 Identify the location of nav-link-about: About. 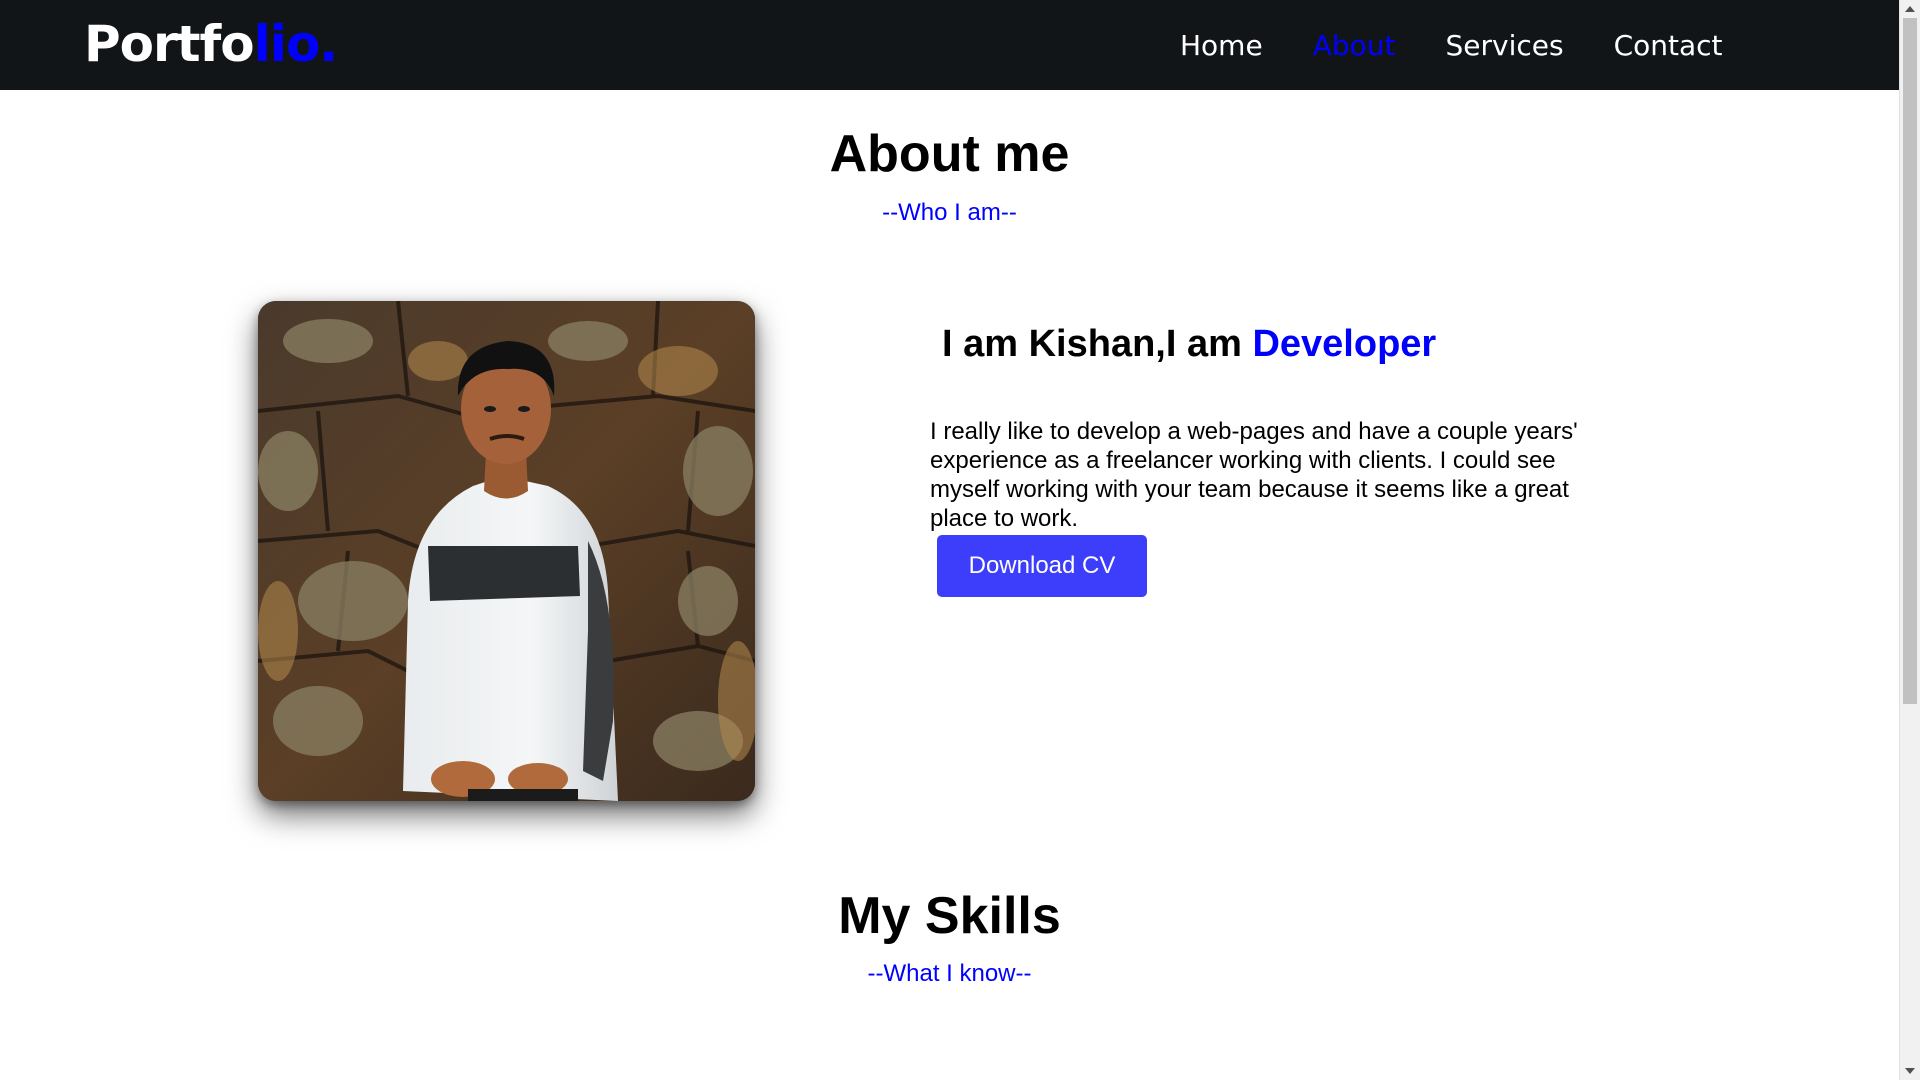
(1354, 45).